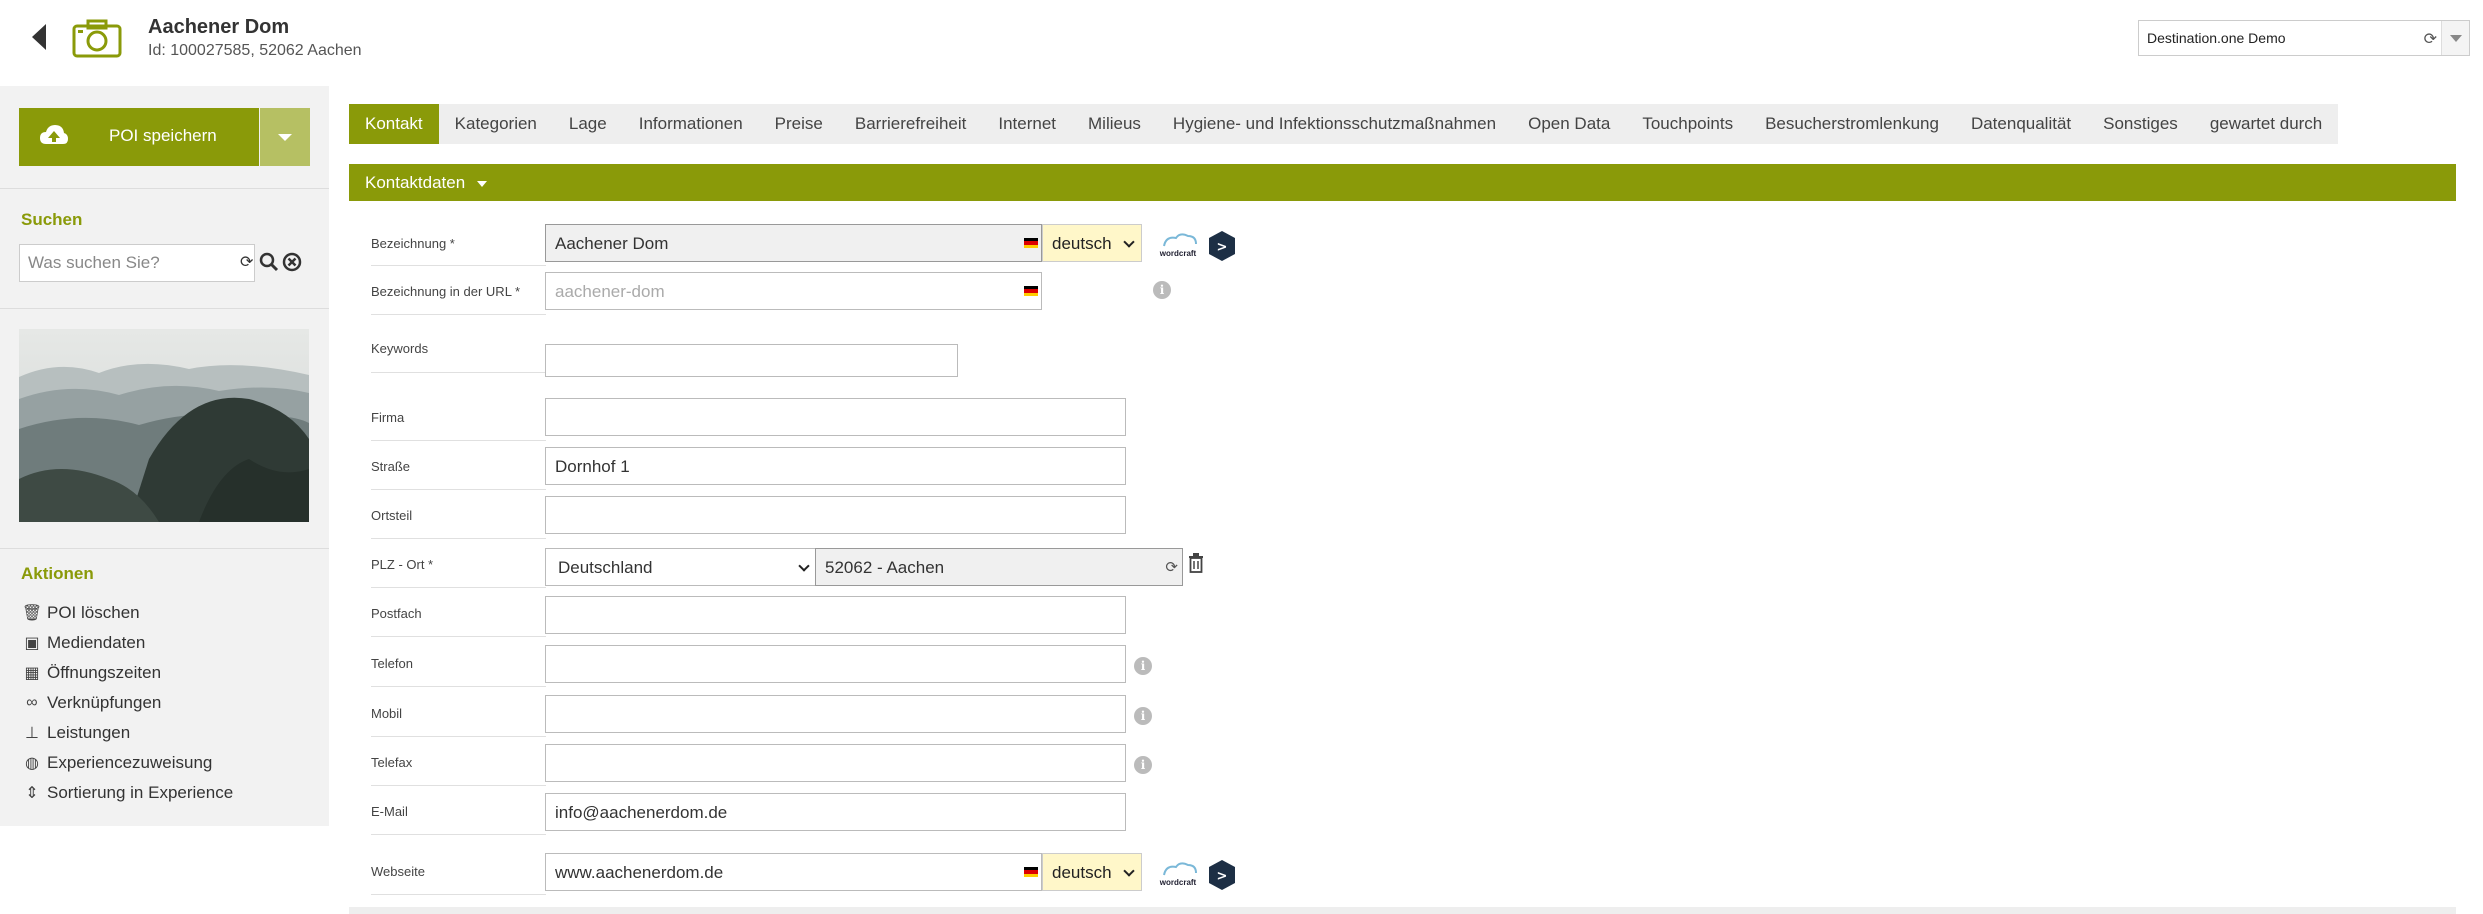  What do you see at coordinates (32, 643) in the screenshot?
I see `image-icon: ▣` at bounding box center [32, 643].